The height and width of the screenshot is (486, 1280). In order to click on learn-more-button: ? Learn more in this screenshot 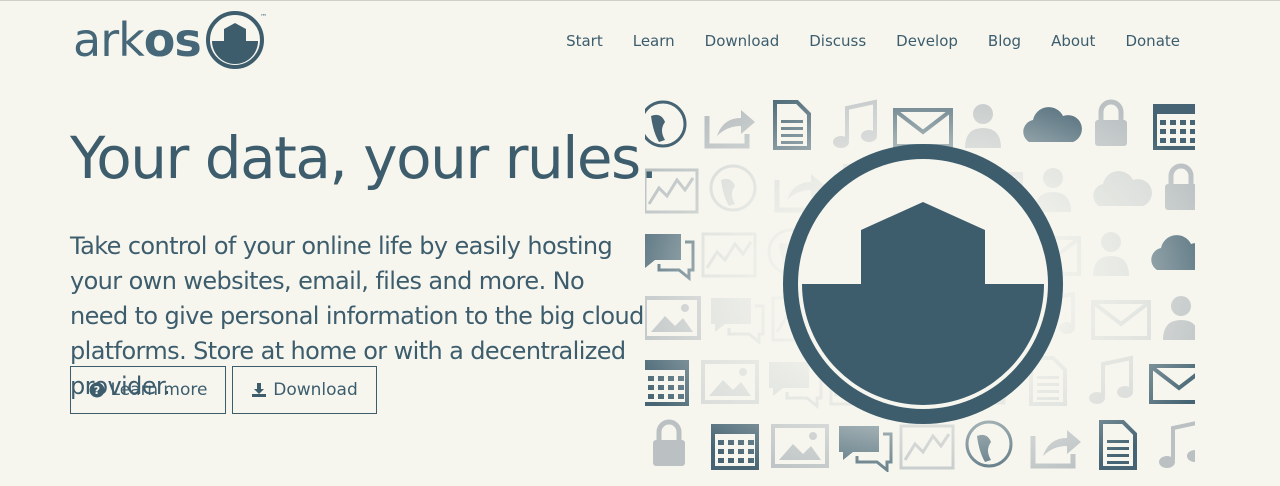, I will do `click(148, 390)`.